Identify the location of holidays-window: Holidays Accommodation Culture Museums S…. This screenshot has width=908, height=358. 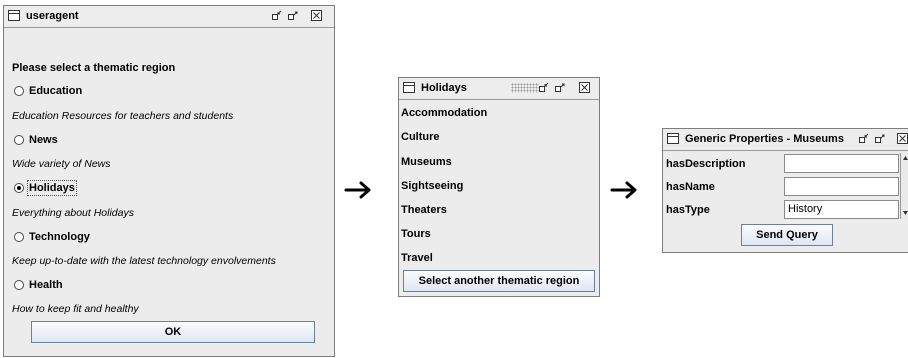
(499, 187).